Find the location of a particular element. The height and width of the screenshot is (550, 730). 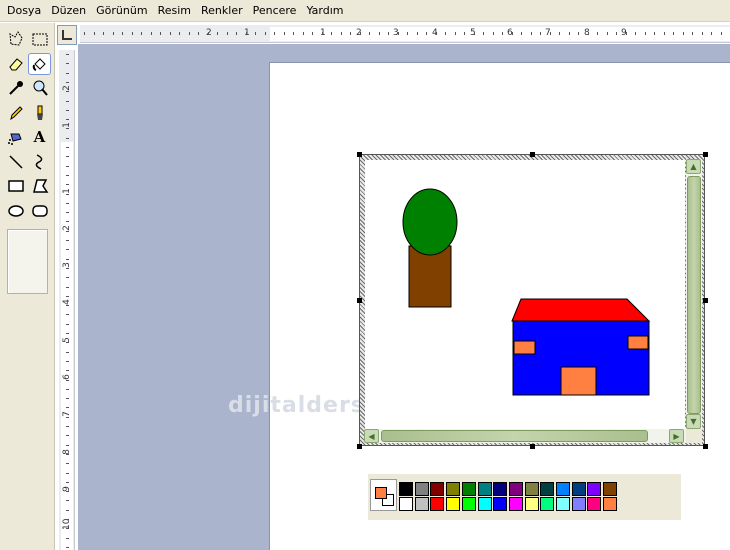

rounded-rectangle-tool is located at coordinates (39, 211).